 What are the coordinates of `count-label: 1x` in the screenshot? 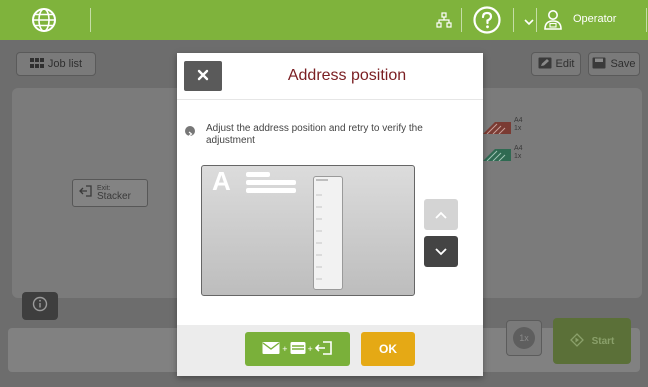 It's located at (524, 338).